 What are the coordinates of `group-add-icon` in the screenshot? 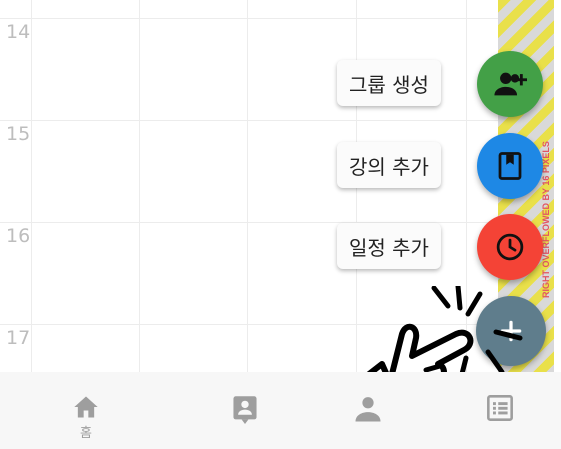 It's located at (510, 84).